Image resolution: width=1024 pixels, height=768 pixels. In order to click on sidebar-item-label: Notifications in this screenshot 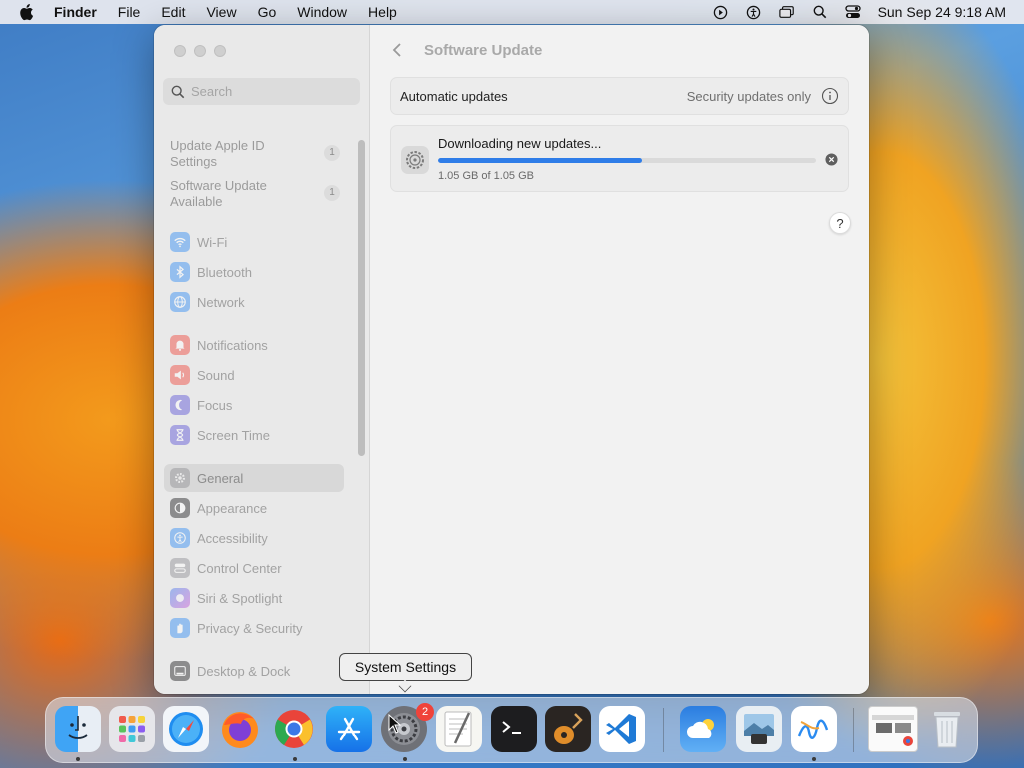, I will do `click(232, 345)`.